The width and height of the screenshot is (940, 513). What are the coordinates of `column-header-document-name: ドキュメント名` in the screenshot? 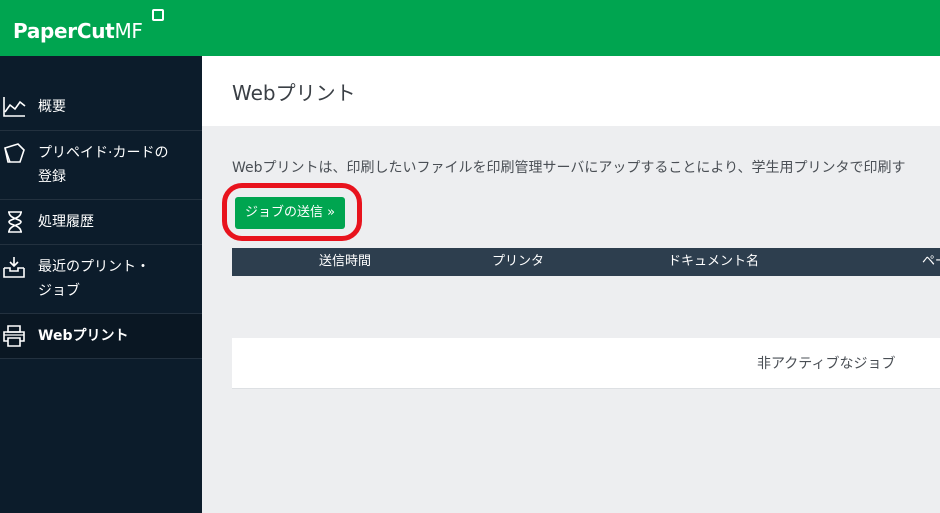 It's located at (713, 262).